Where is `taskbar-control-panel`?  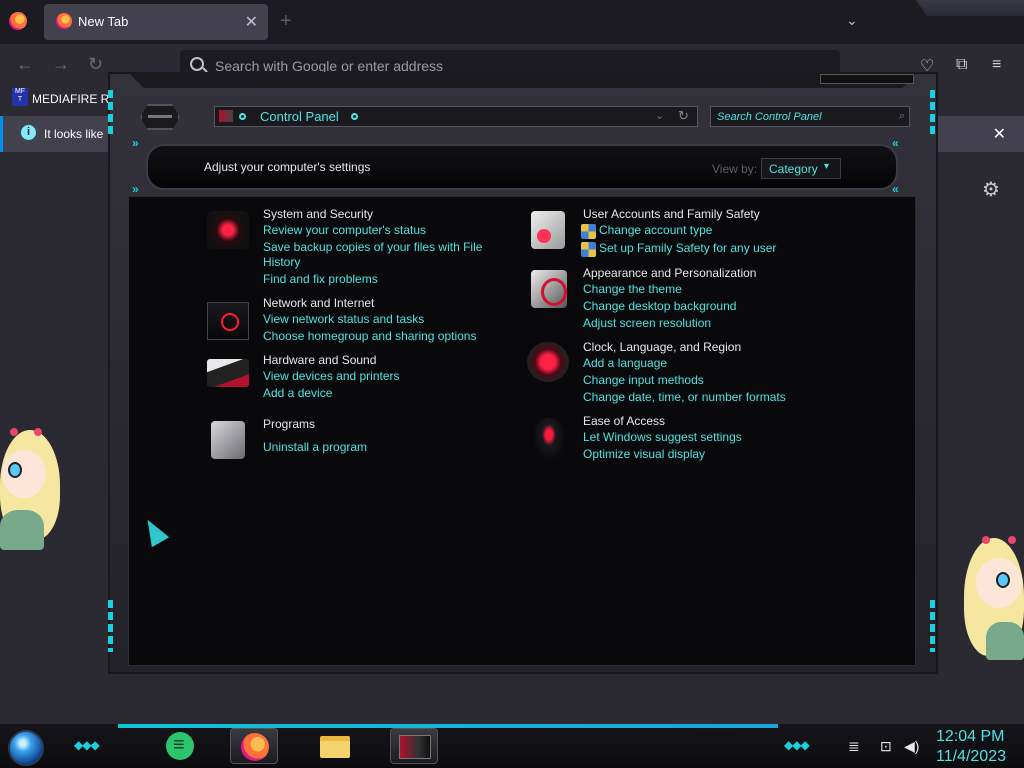 taskbar-control-panel is located at coordinates (414, 746).